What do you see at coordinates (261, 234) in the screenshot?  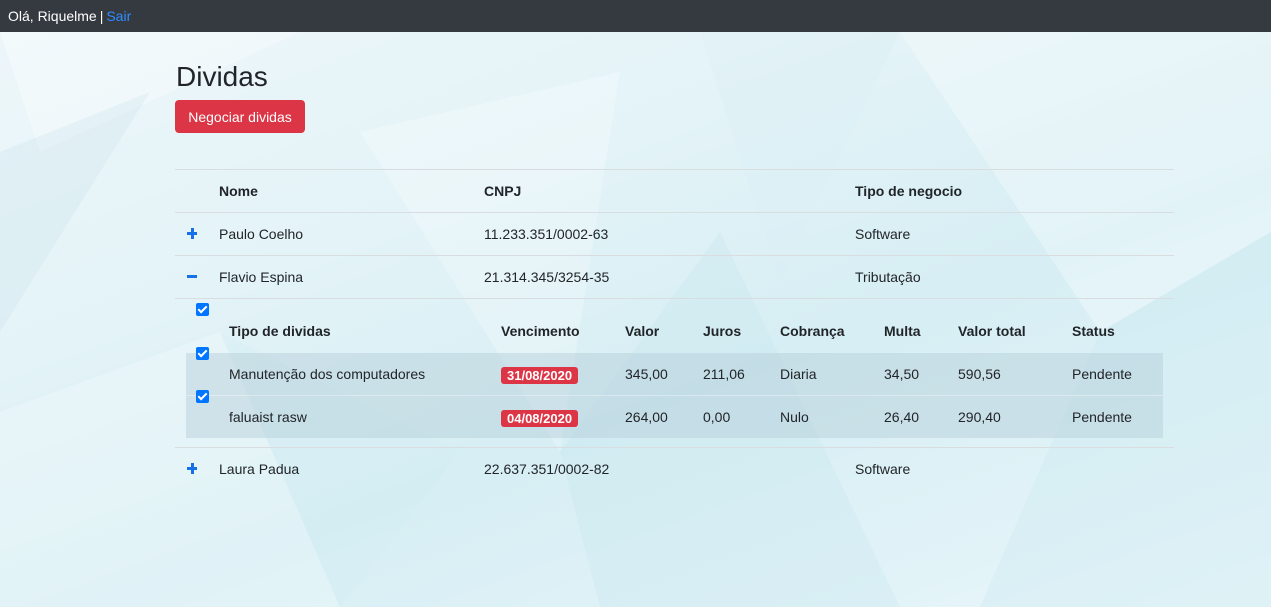 I see `row-nome: Paulo Coelho` at bounding box center [261, 234].